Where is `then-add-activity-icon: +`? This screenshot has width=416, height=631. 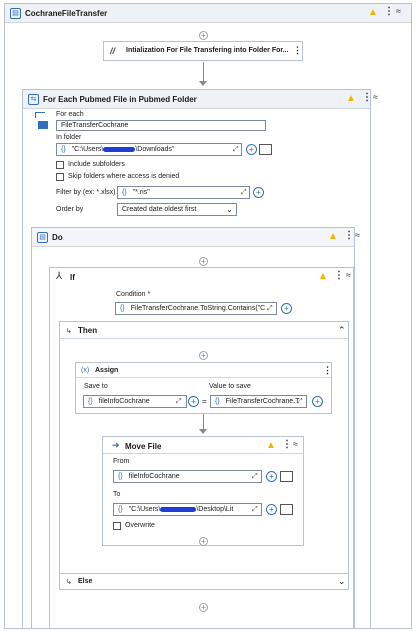
then-add-activity-icon: + is located at coordinates (203, 355).